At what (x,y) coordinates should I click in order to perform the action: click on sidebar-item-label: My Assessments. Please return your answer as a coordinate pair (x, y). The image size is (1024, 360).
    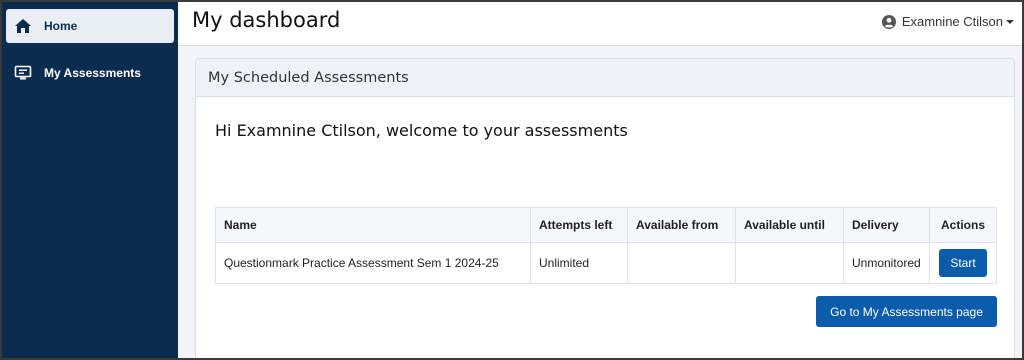
    Looking at the image, I should click on (92, 73).